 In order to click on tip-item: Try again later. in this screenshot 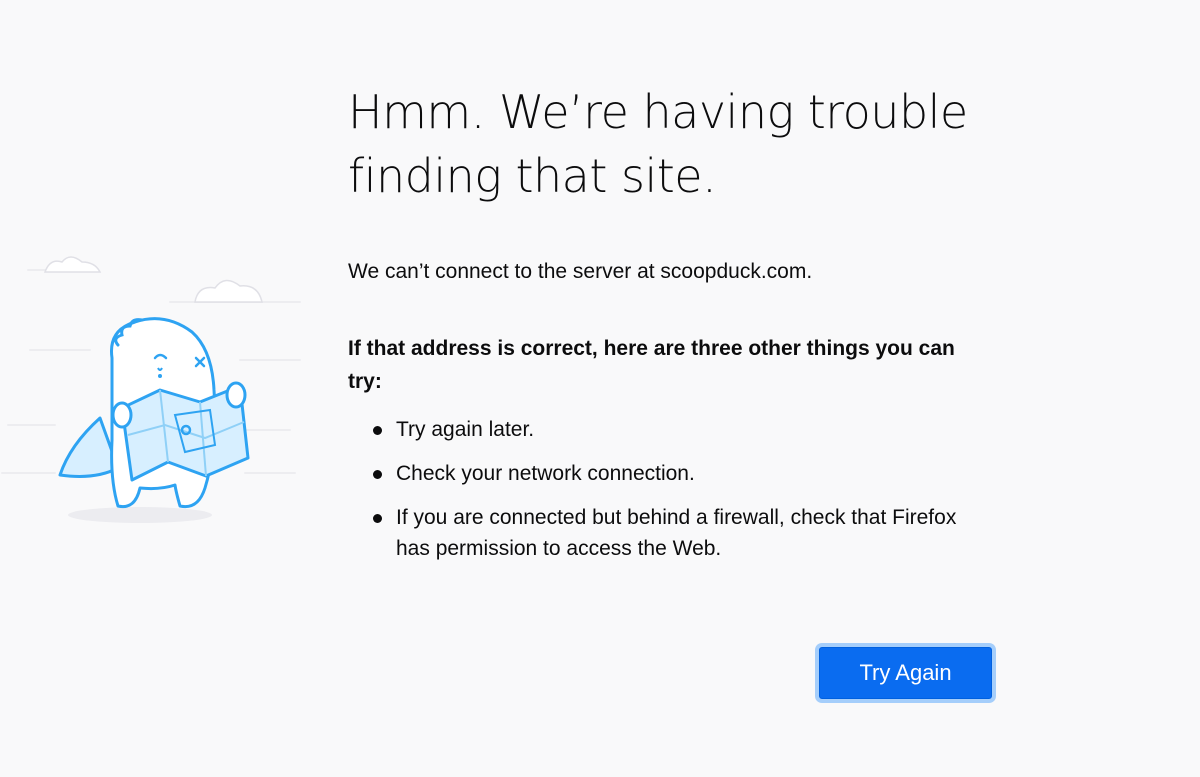, I will do `click(662, 429)`.